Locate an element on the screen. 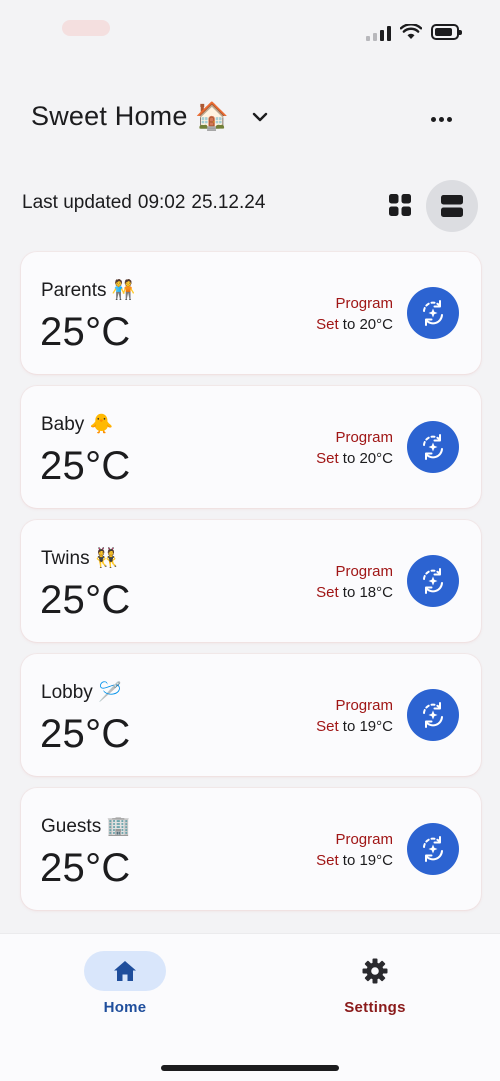 This screenshot has height=1081, width=500. battery-icon is located at coordinates (446, 32).